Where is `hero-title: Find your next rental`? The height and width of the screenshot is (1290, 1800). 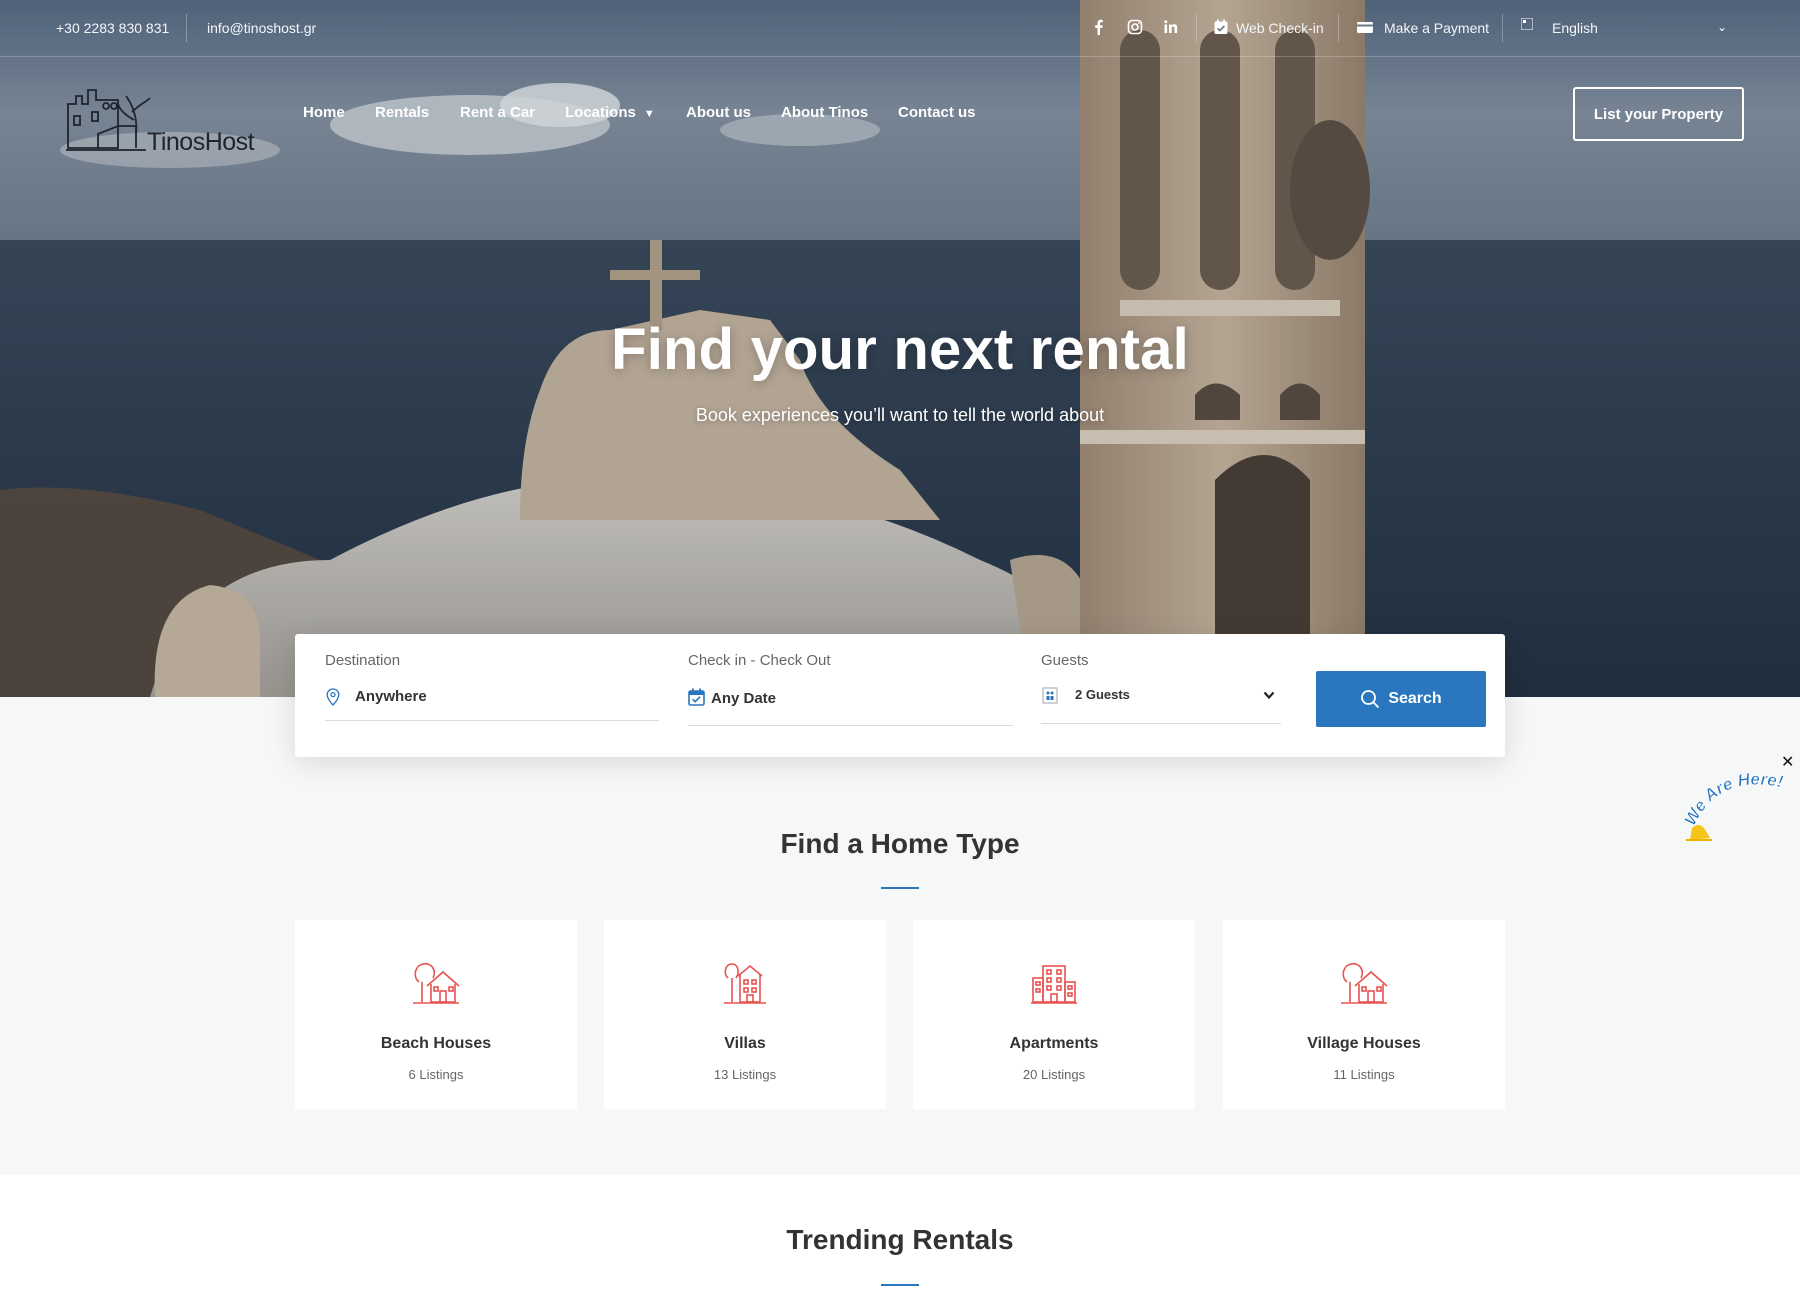 hero-title: Find your next rental is located at coordinates (900, 349).